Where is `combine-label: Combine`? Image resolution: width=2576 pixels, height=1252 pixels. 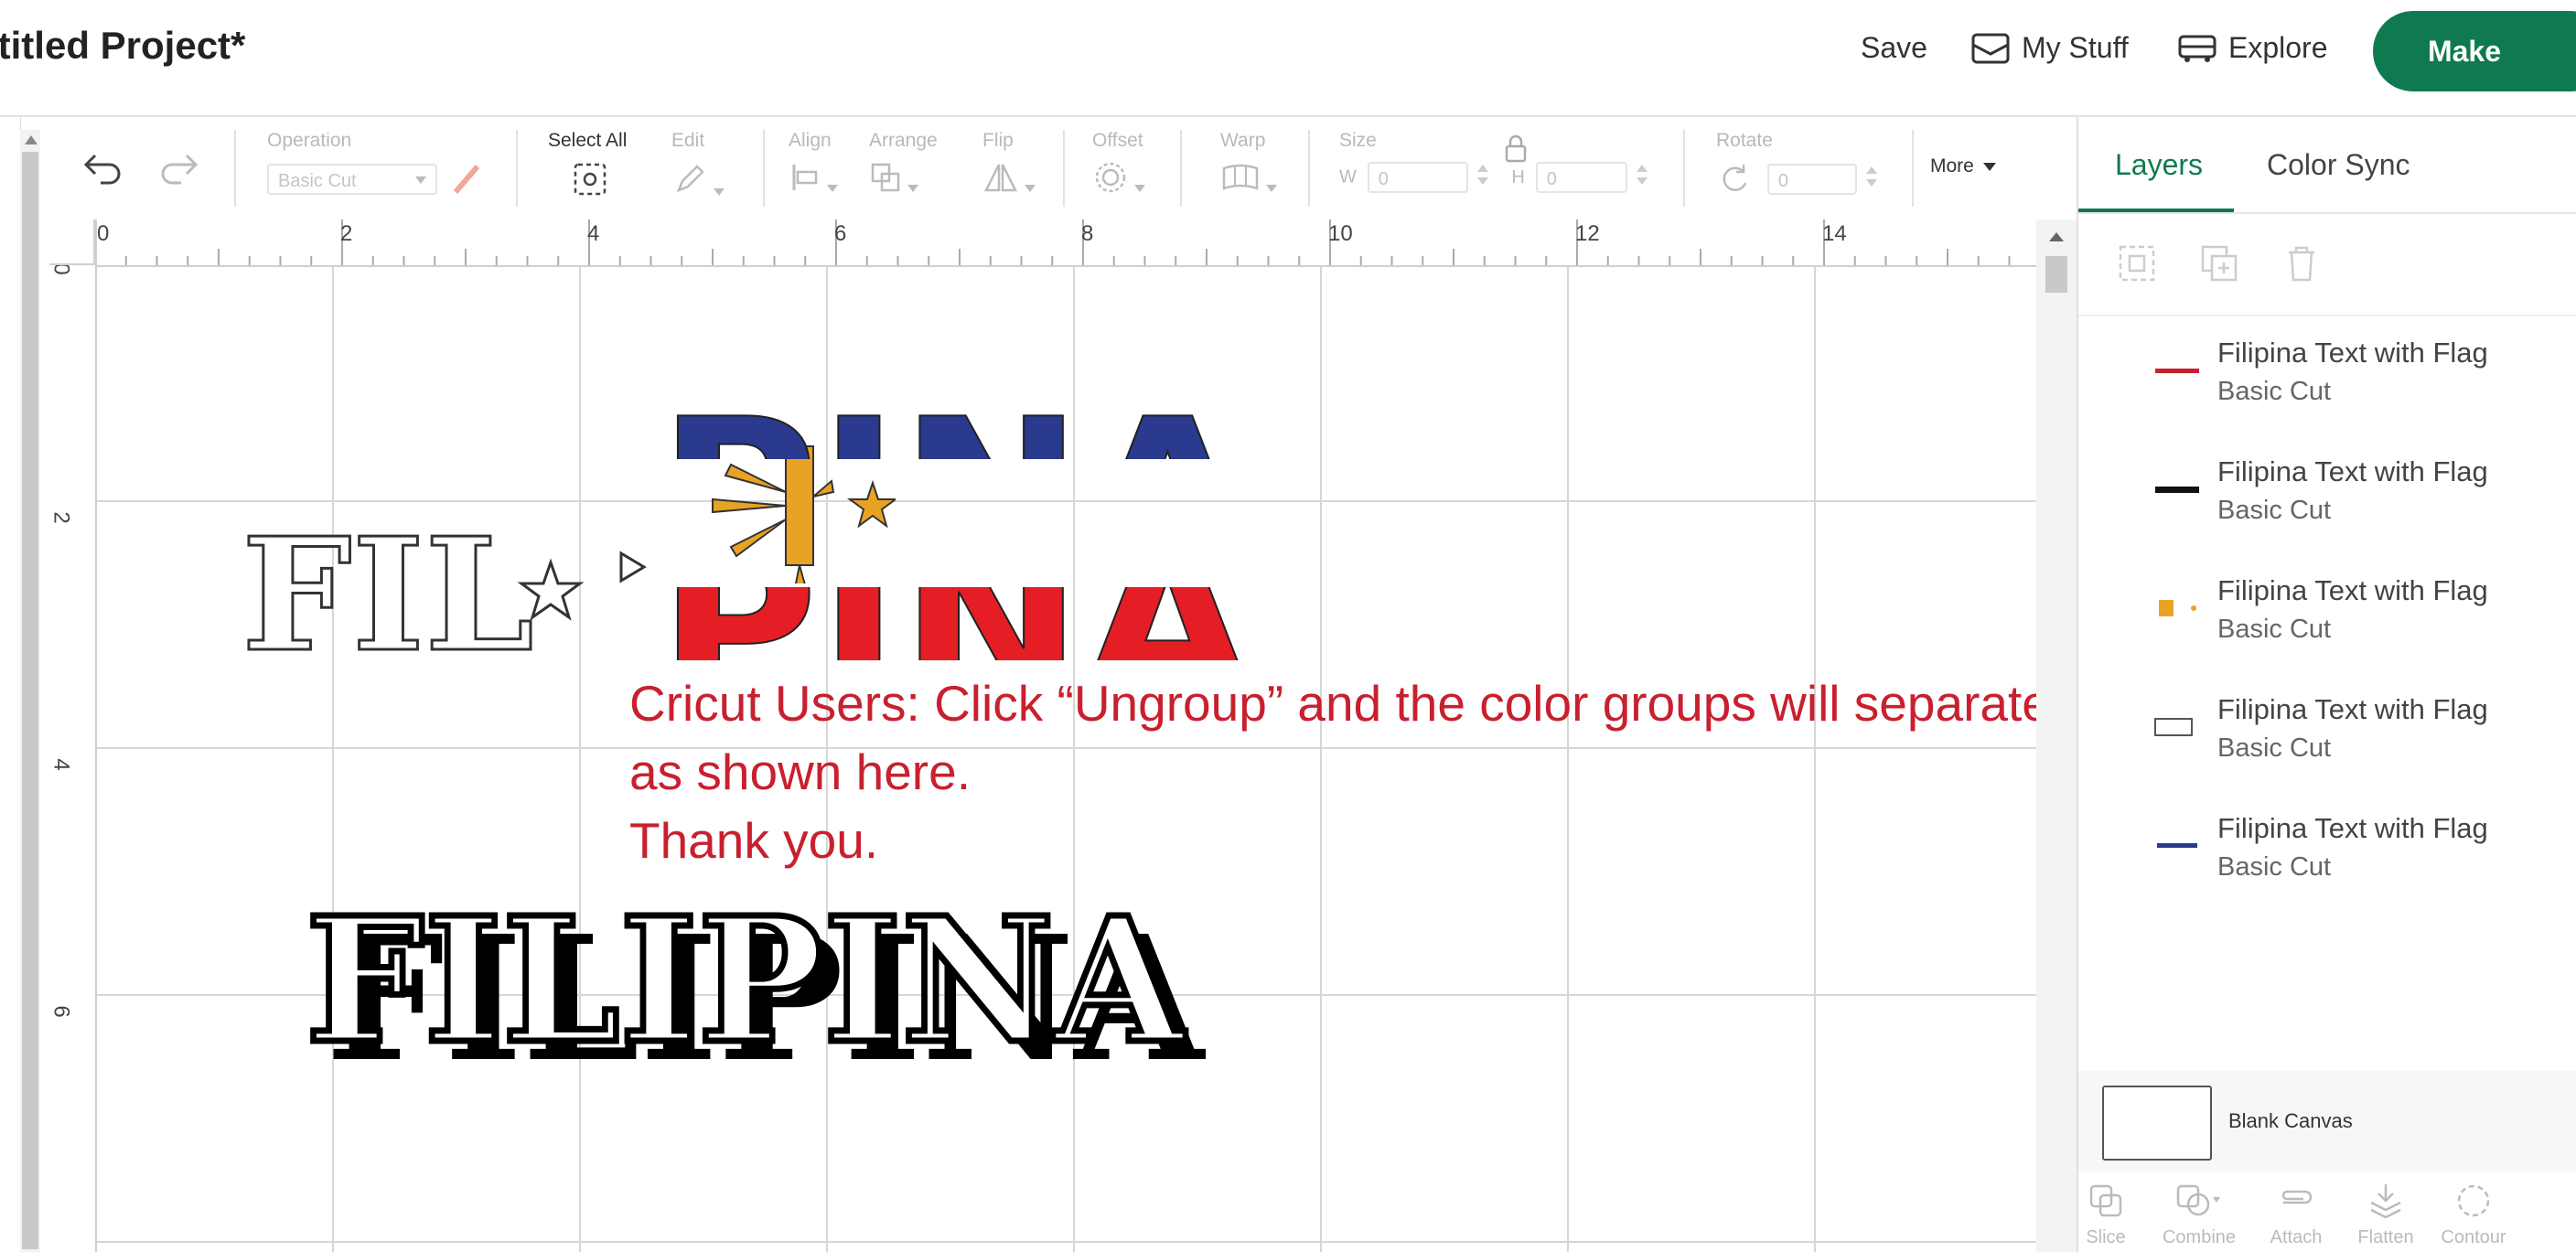 combine-label: Combine is located at coordinates (2199, 1237).